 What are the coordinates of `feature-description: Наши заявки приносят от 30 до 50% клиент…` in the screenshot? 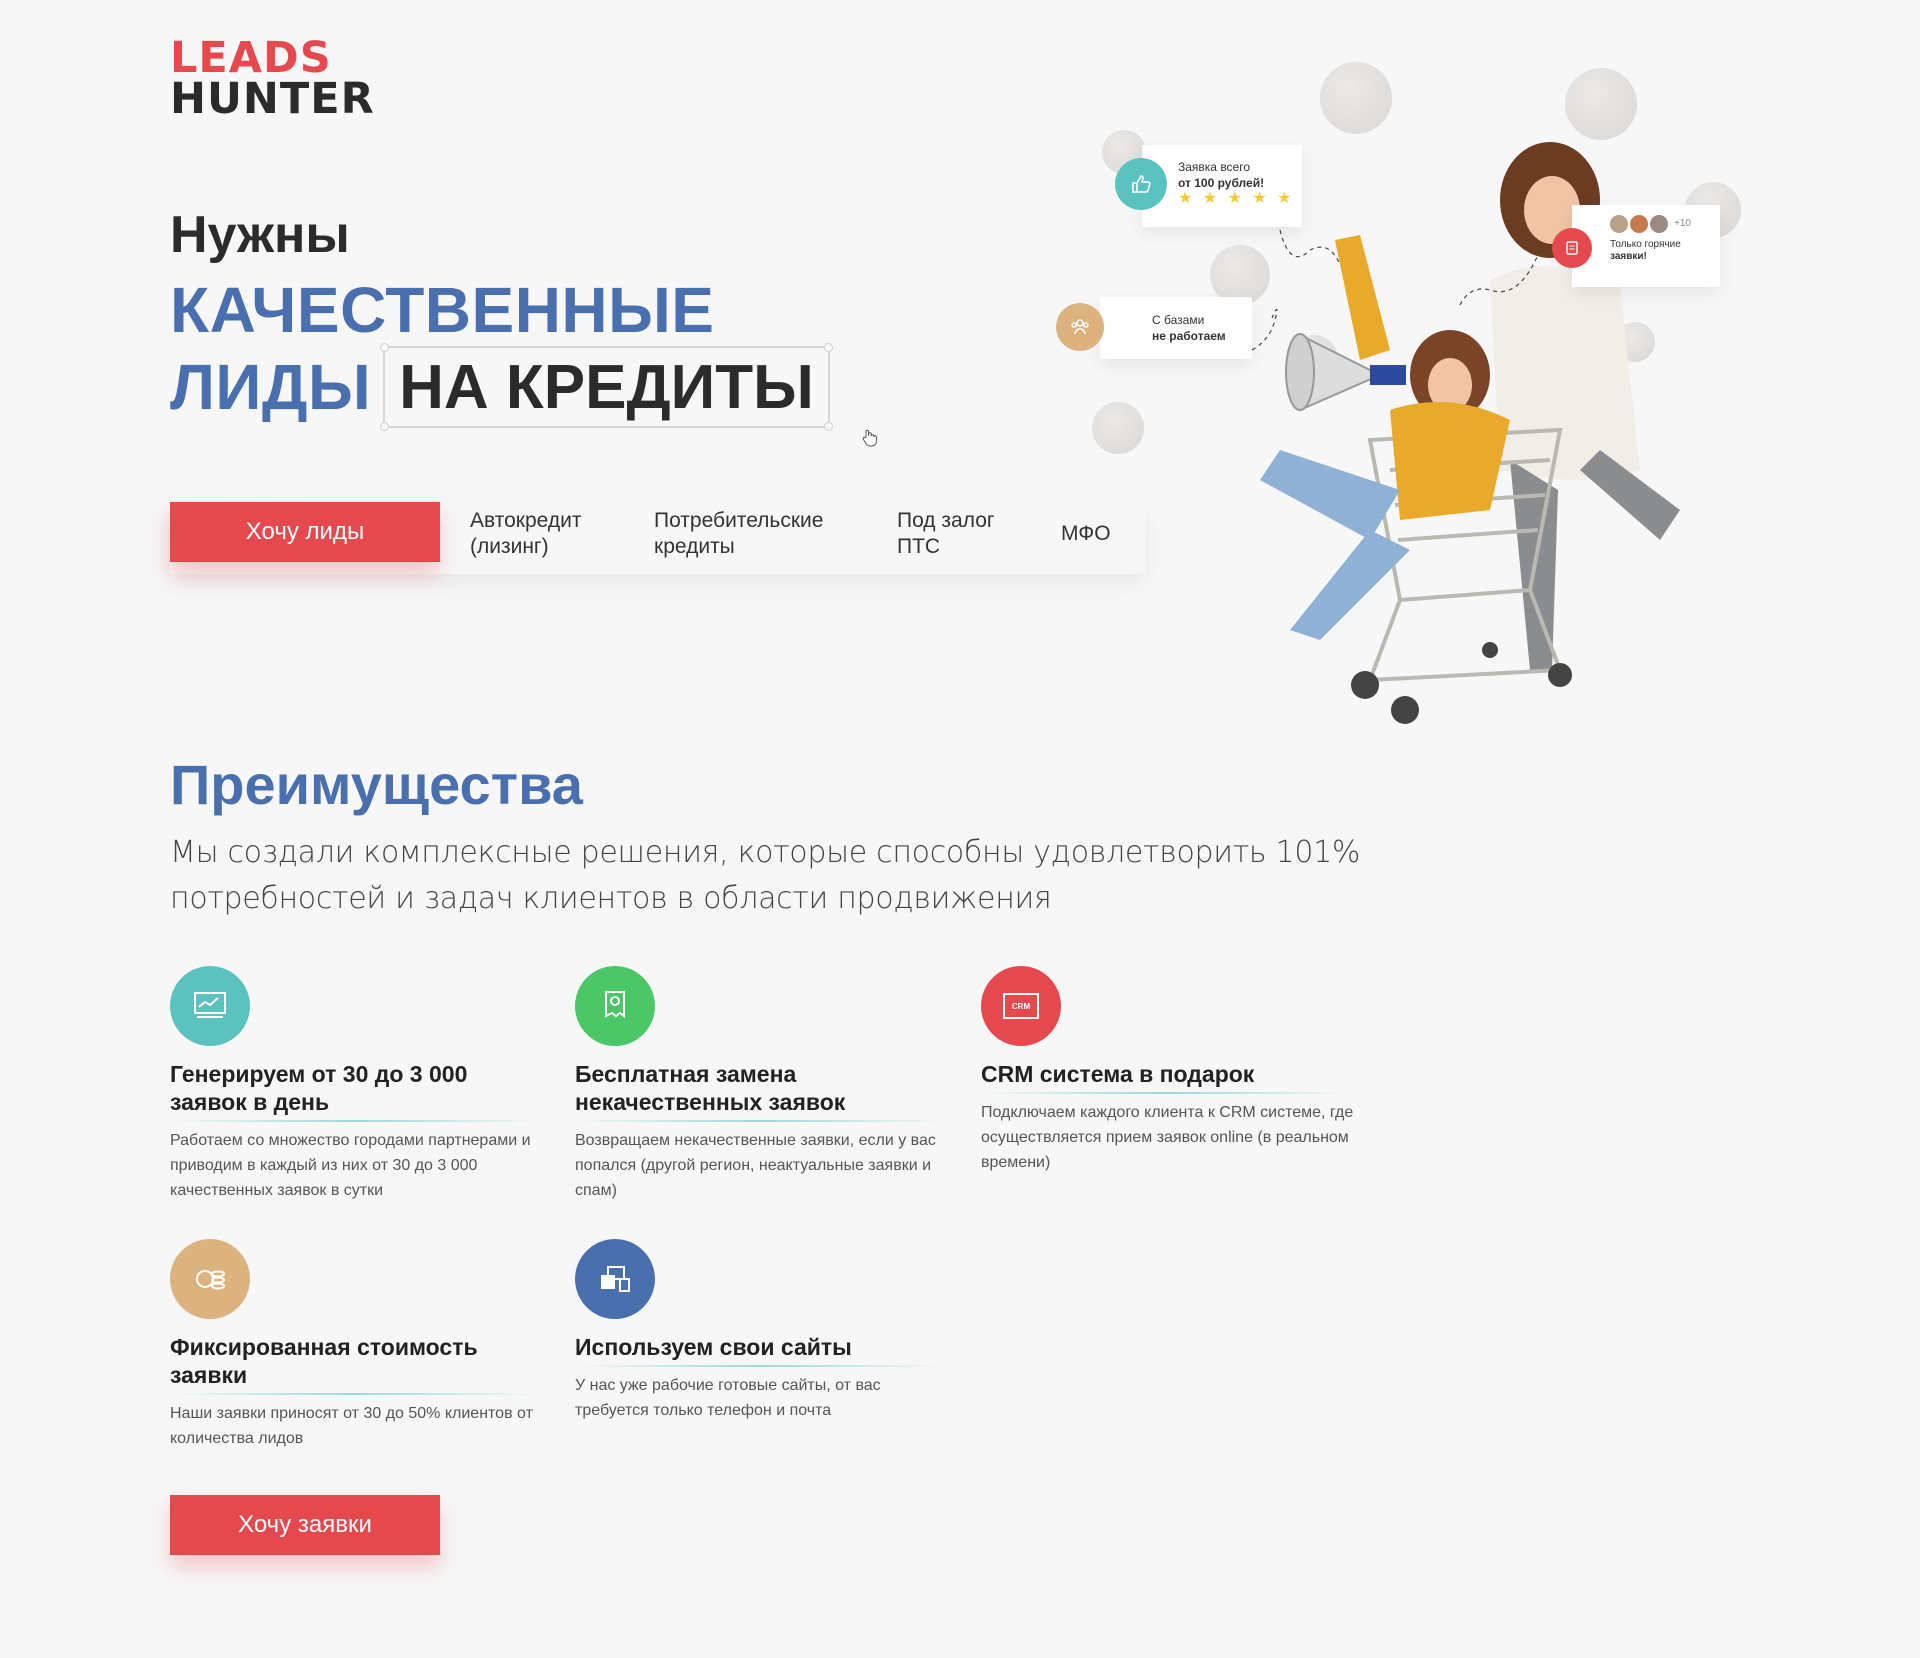 It's located at (351, 1426).